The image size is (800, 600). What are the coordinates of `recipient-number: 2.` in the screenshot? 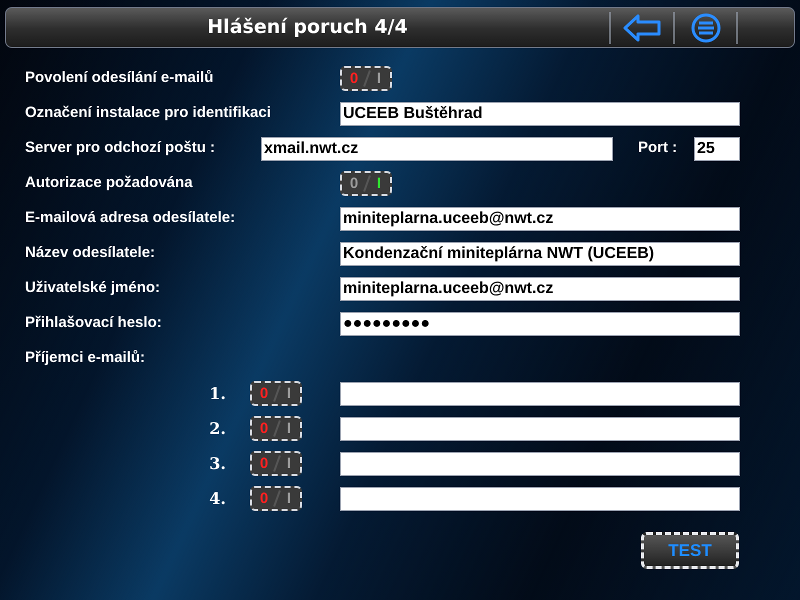 It's located at (217, 429).